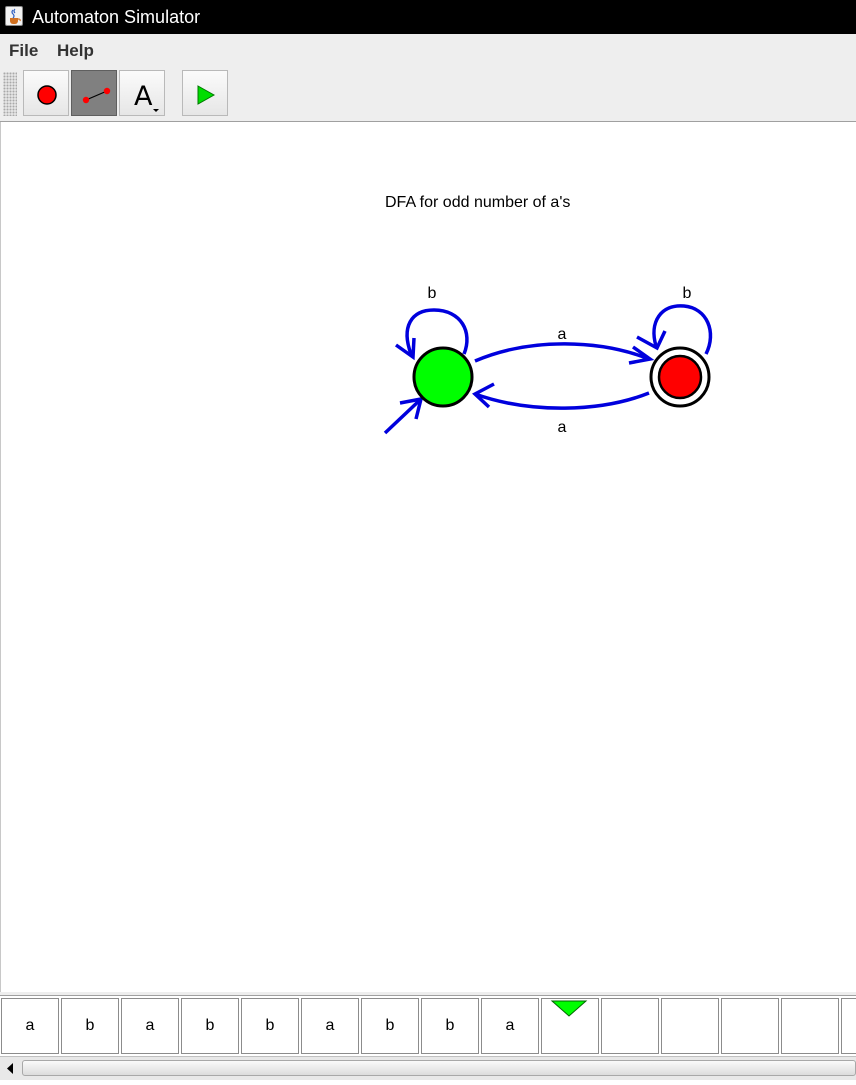 The height and width of the screenshot is (1085, 856). Describe the element at coordinates (10, 94) in the screenshot. I see `toolbar-grip-handle` at that location.